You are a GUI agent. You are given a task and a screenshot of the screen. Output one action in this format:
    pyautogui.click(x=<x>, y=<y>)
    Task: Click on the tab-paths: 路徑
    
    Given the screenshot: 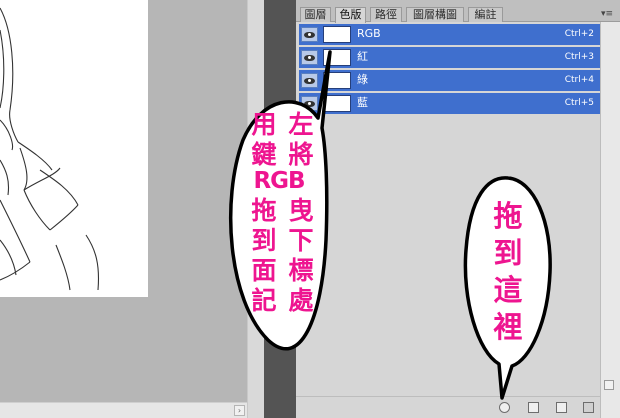 What is the action you would take?
    pyautogui.click(x=386, y=14)
    